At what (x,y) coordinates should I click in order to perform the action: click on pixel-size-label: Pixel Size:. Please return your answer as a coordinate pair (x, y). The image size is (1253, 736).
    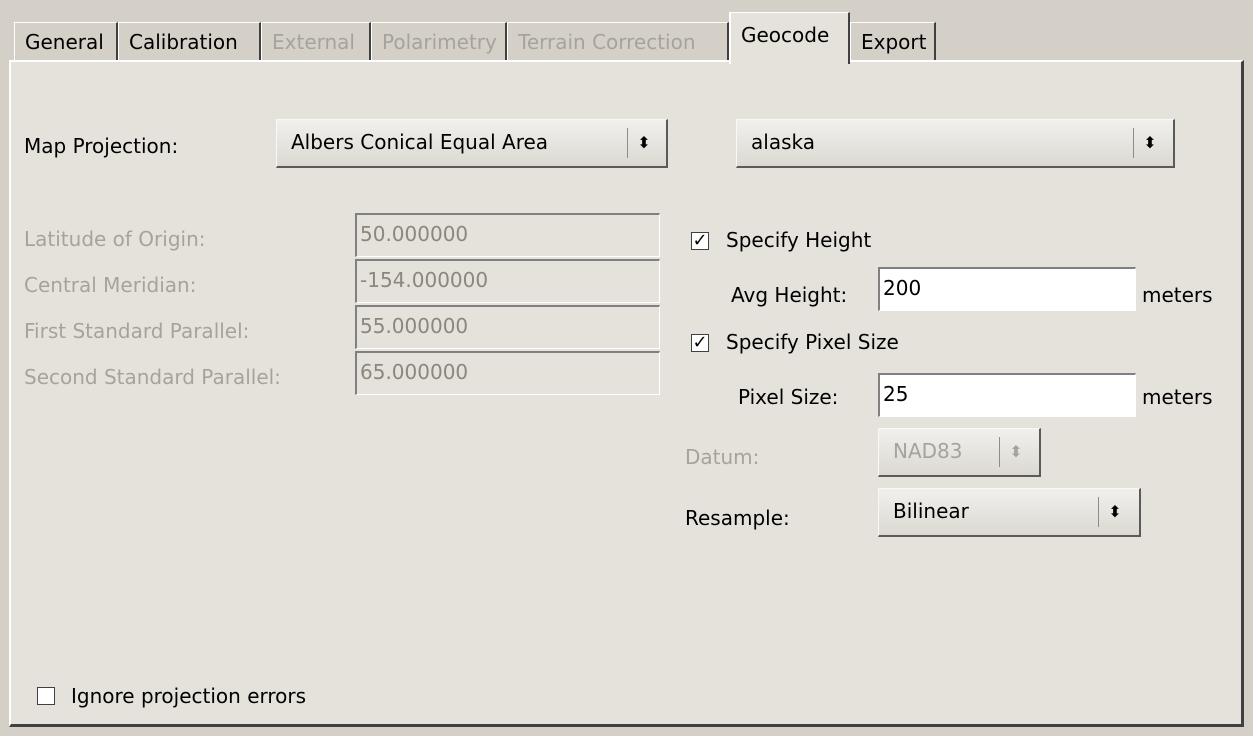
    Looking at the image, I should click on (788, 397).